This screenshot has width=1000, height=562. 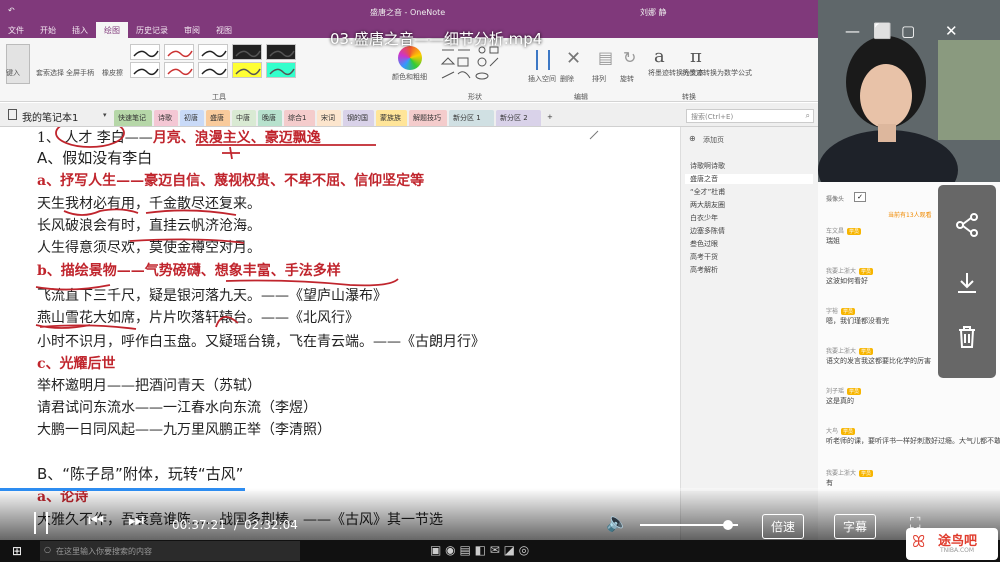 What do you see at coordinates (270, 118) in the screenshot?
I see `section-tab: 晚唐` at bounding box center [270, 118].